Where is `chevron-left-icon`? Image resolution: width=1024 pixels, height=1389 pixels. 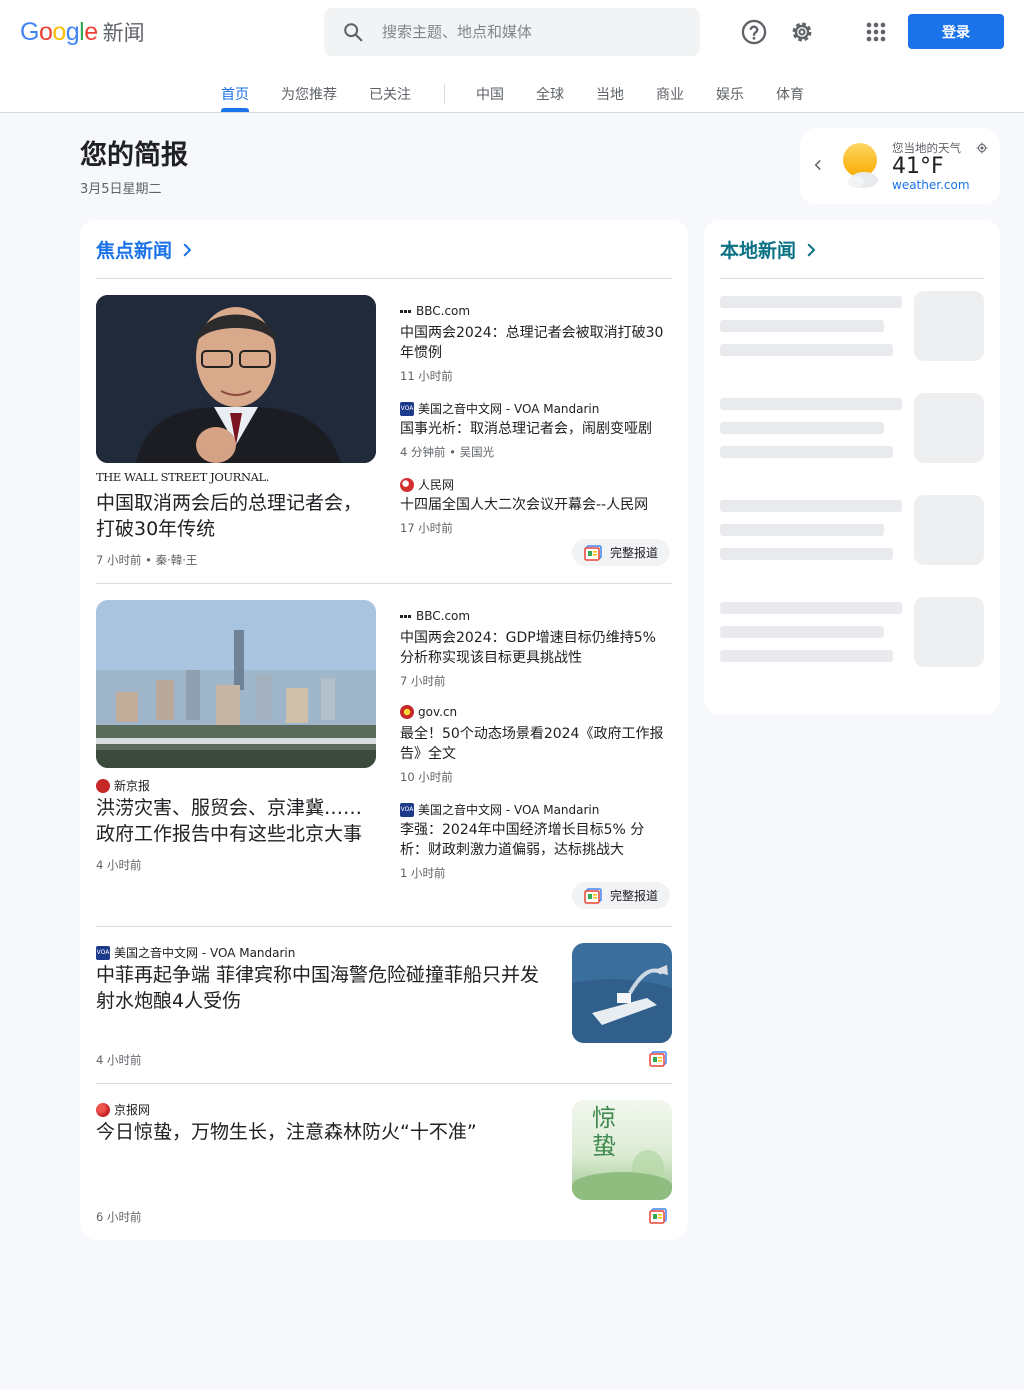 chevron-left-icon is located at coordinates (818, 165).